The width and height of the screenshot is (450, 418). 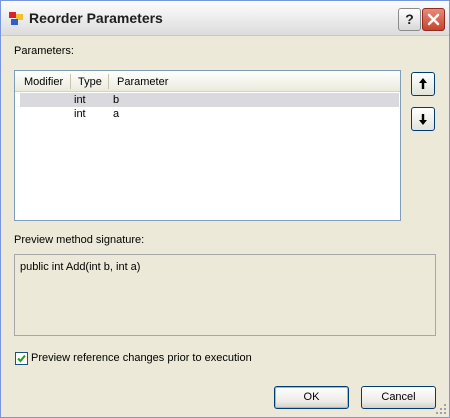 I want to click on close-icon, so click(x=433, y=19).